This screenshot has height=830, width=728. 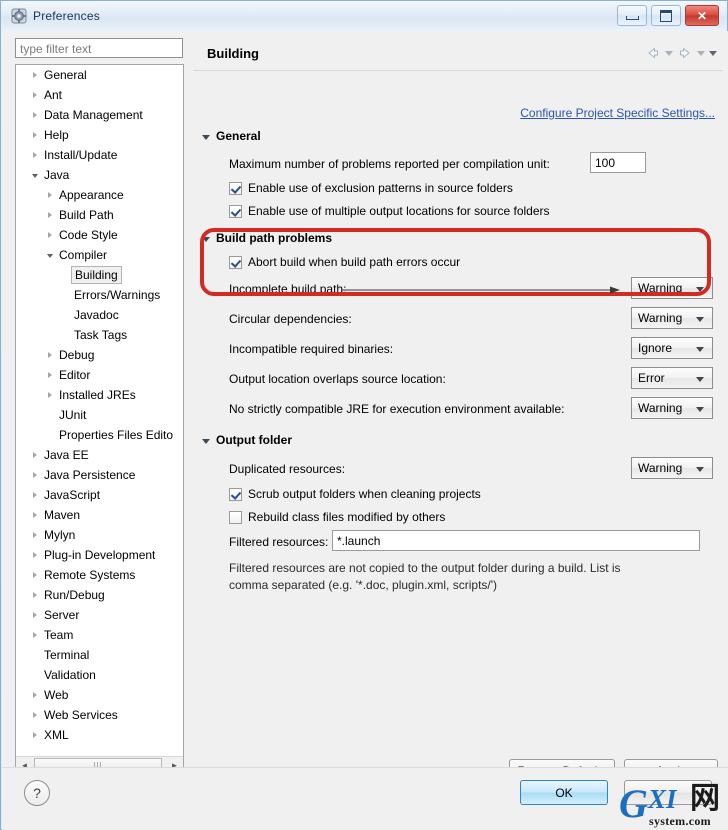 I want to click on sidebar-item-install-update: Install/Update, so click(x=99, y=155).